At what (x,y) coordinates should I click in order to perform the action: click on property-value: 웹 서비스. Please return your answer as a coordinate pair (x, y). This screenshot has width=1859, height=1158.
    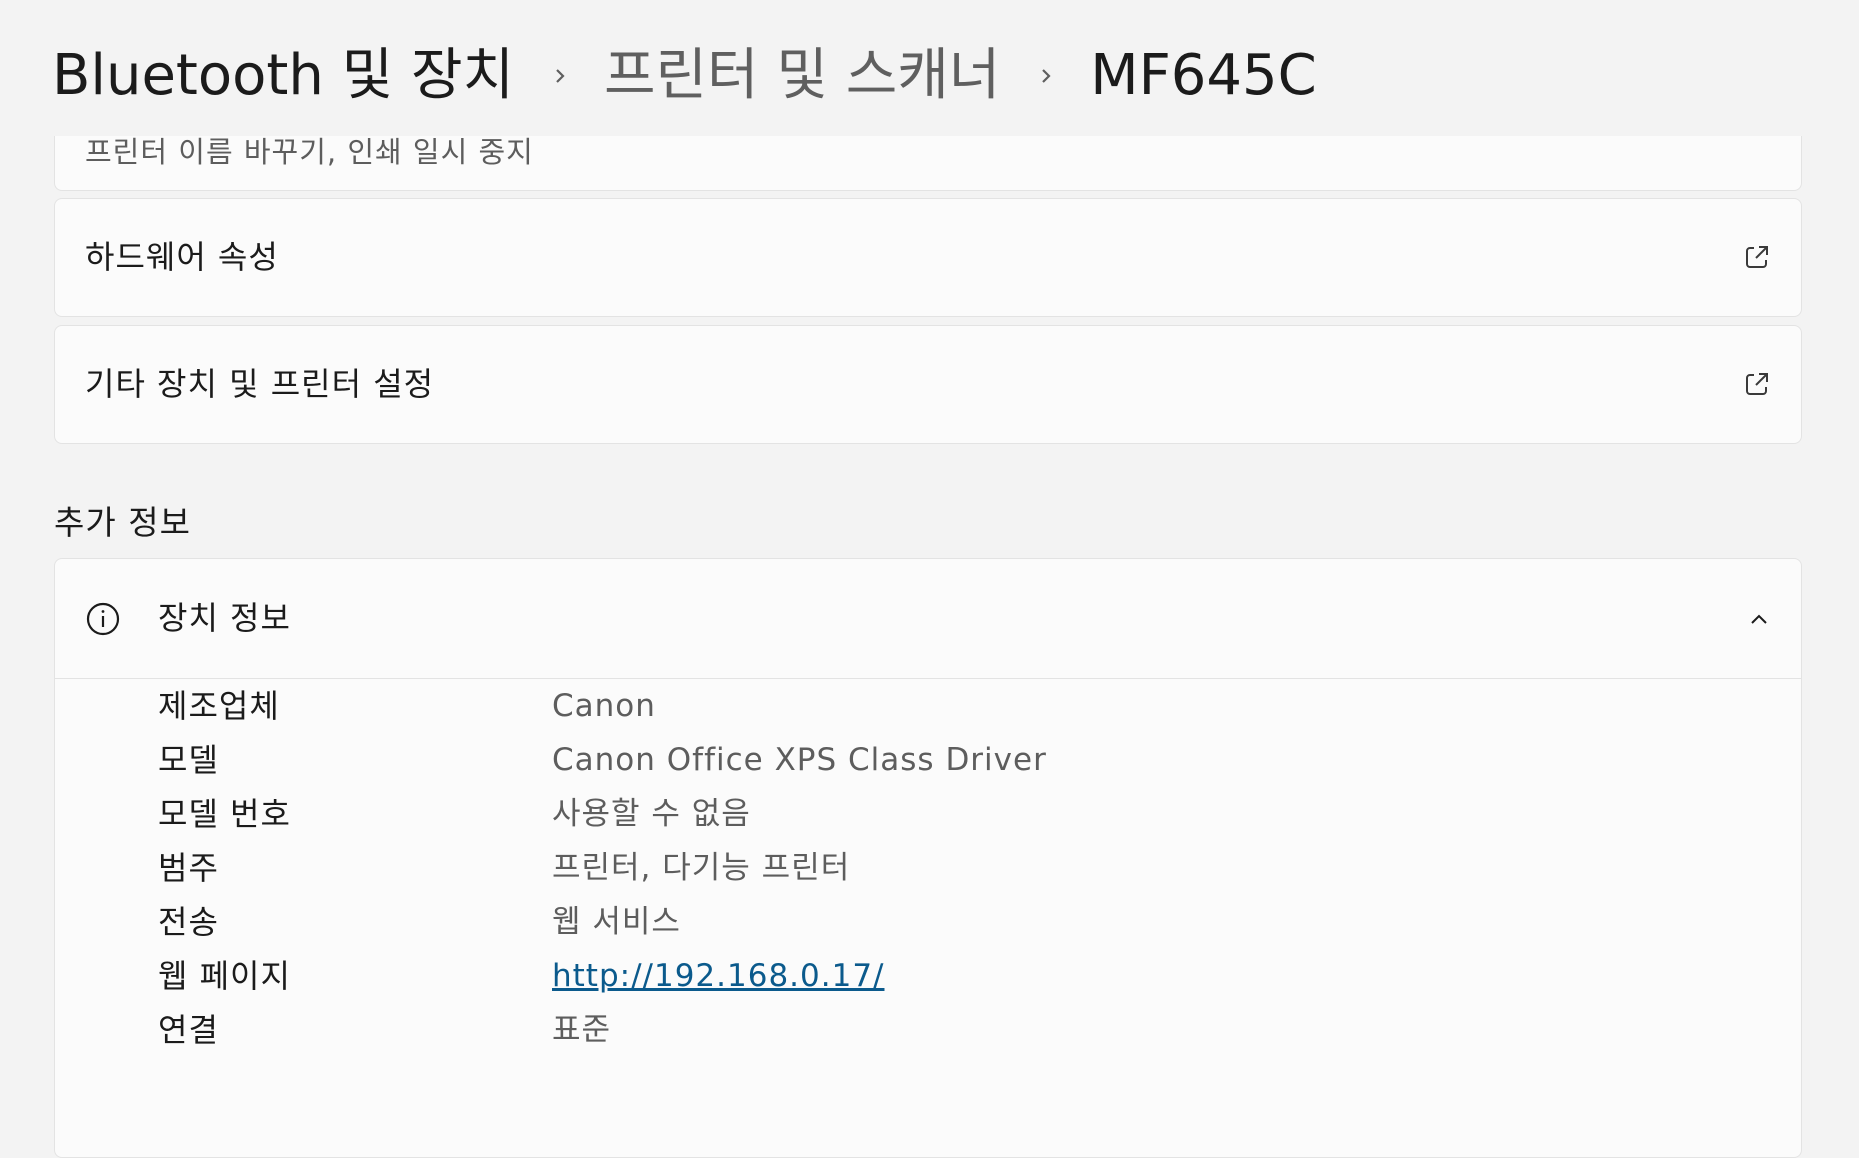
    Looking at the image, I should click on (616, 922).